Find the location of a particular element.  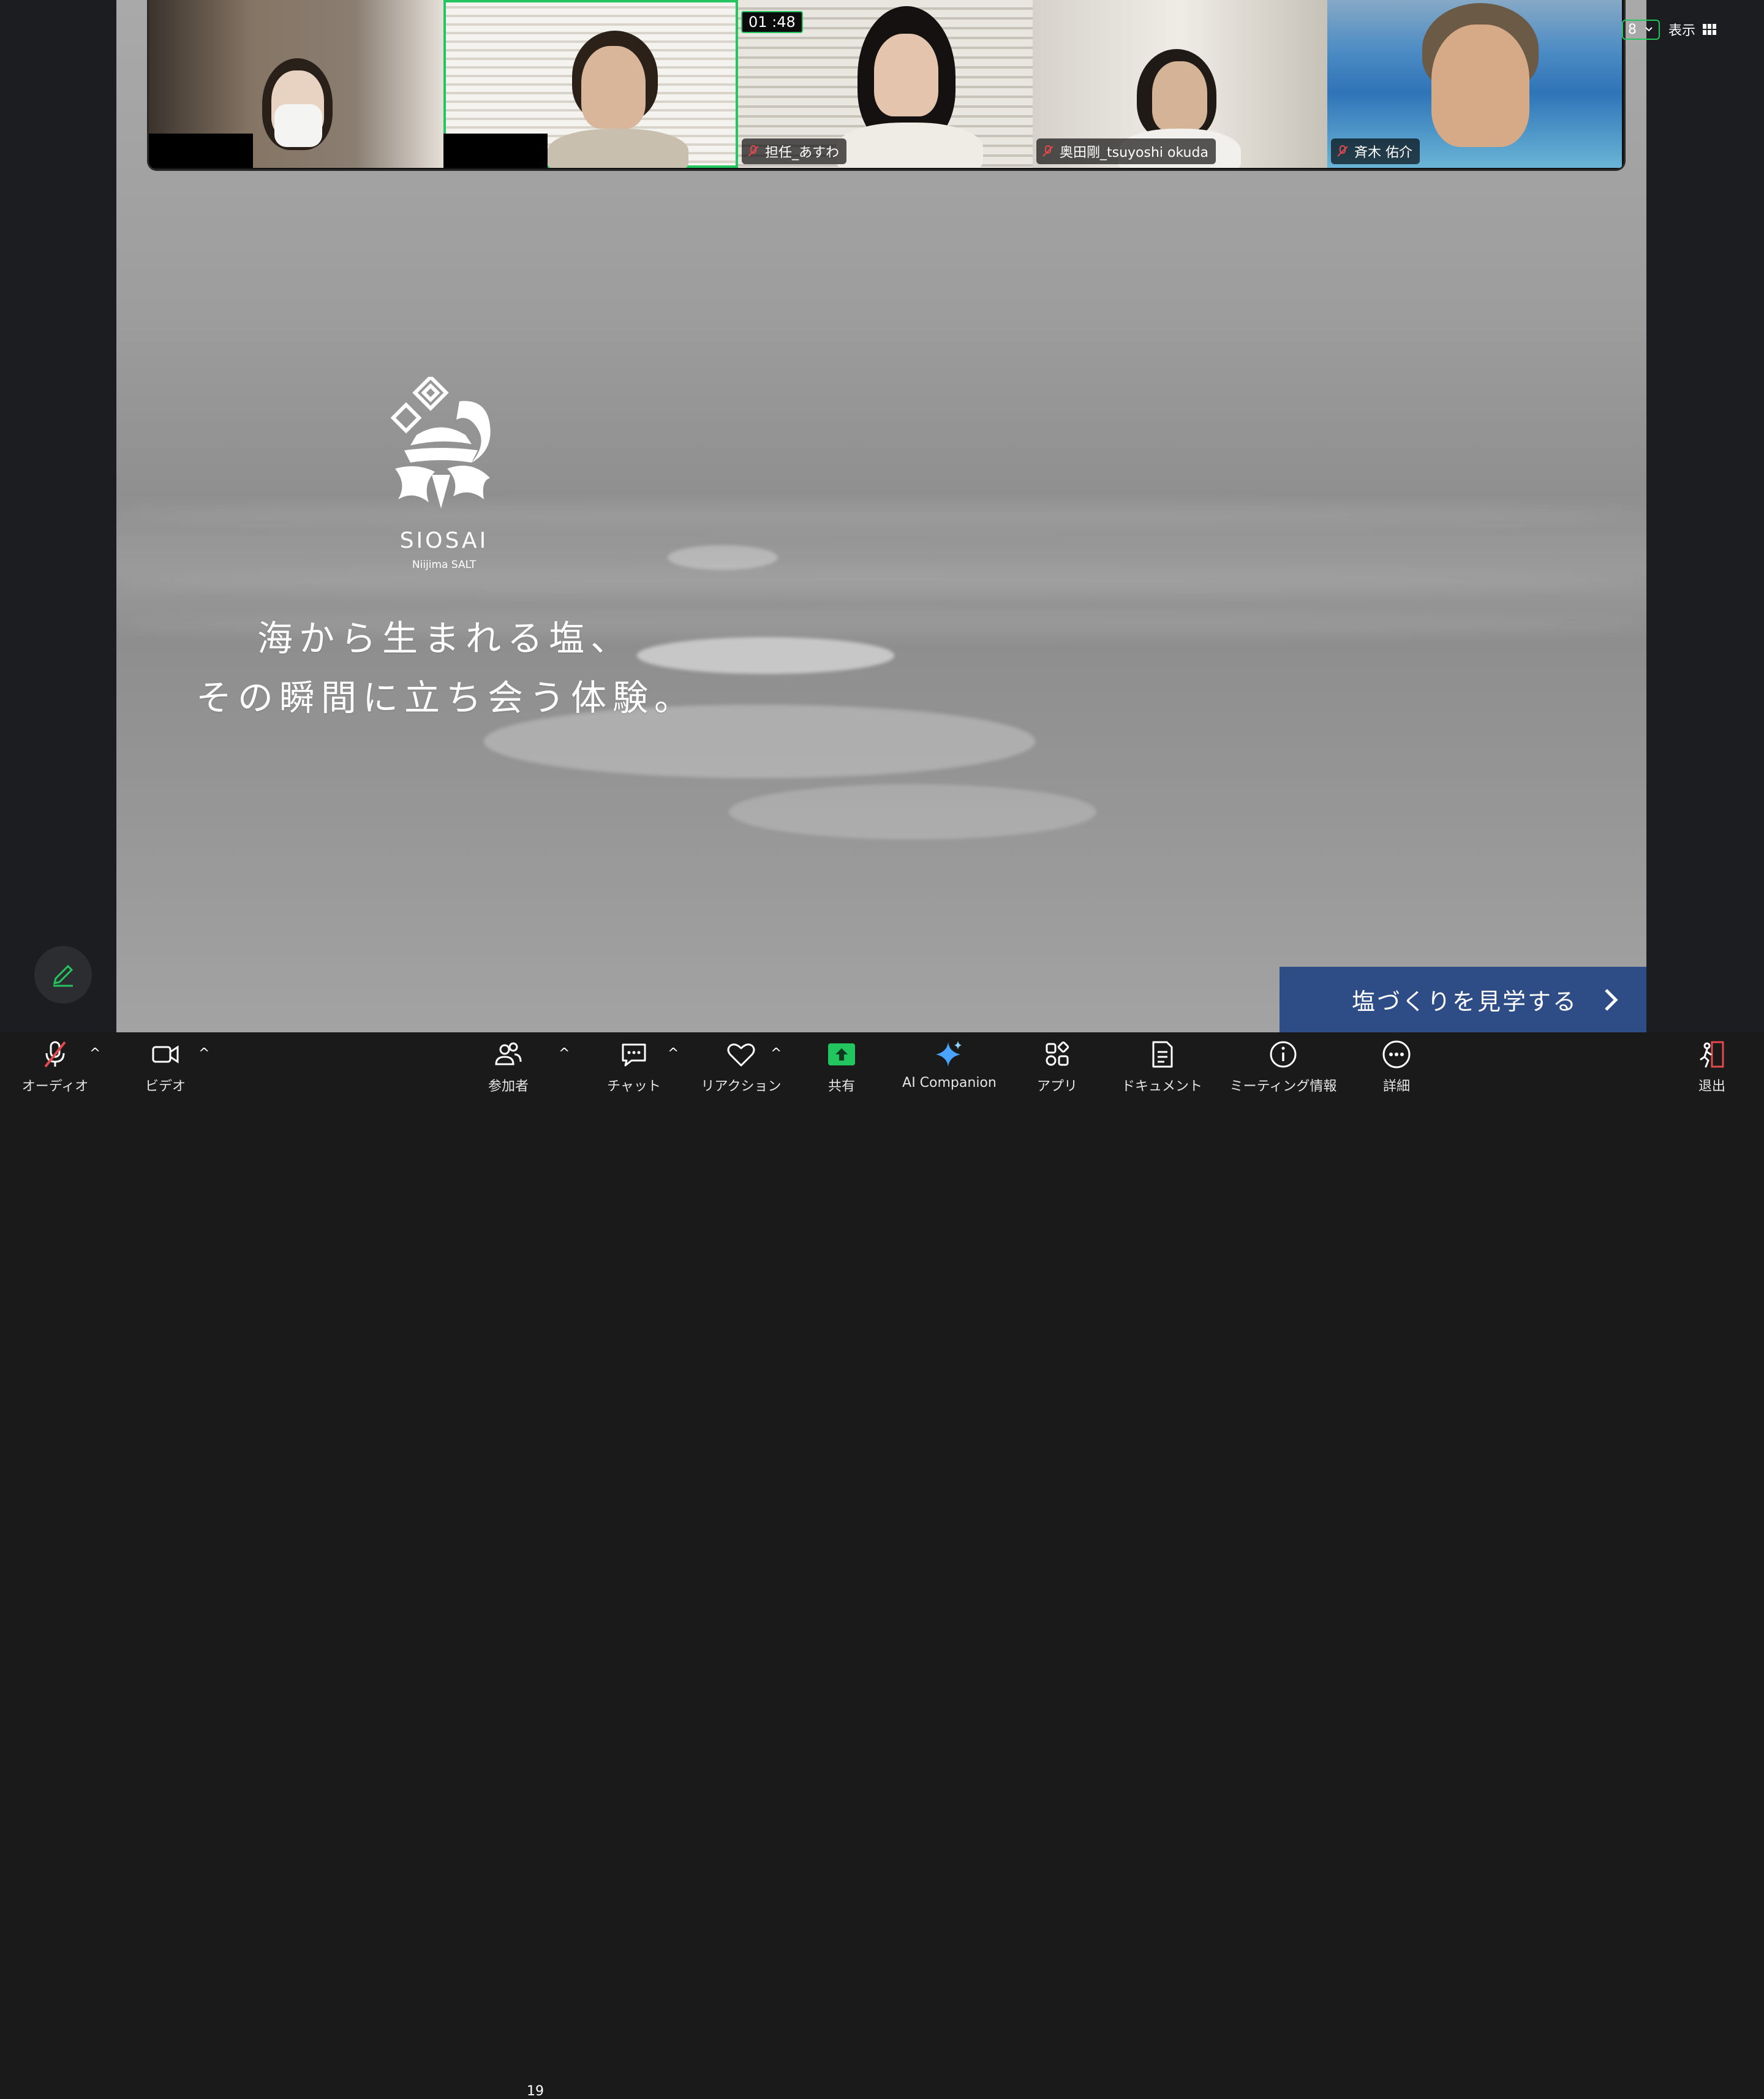

meeting-info-button: ミーティング情報 is located at coordinates (1283, 1069).